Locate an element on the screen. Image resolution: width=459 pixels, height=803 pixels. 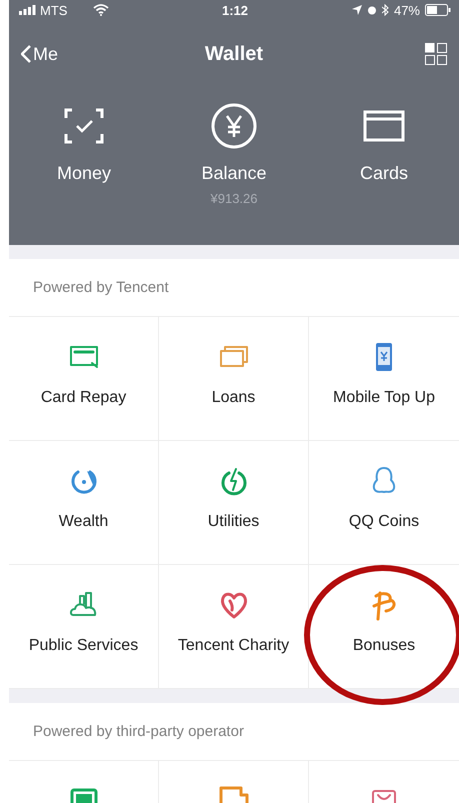
yen-coin-icon is located at coordinates (234, 126).